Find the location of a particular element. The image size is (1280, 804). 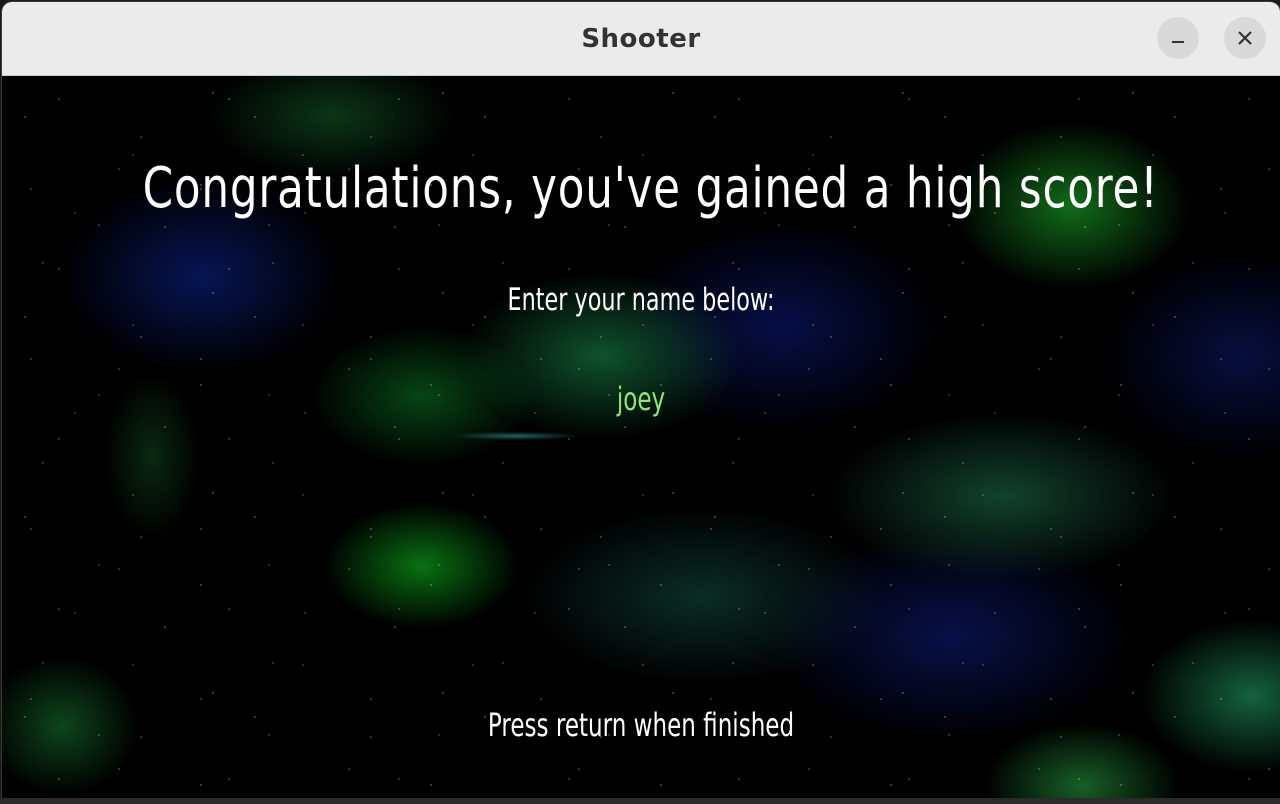

light-flare is located at coordinates (522, 436).